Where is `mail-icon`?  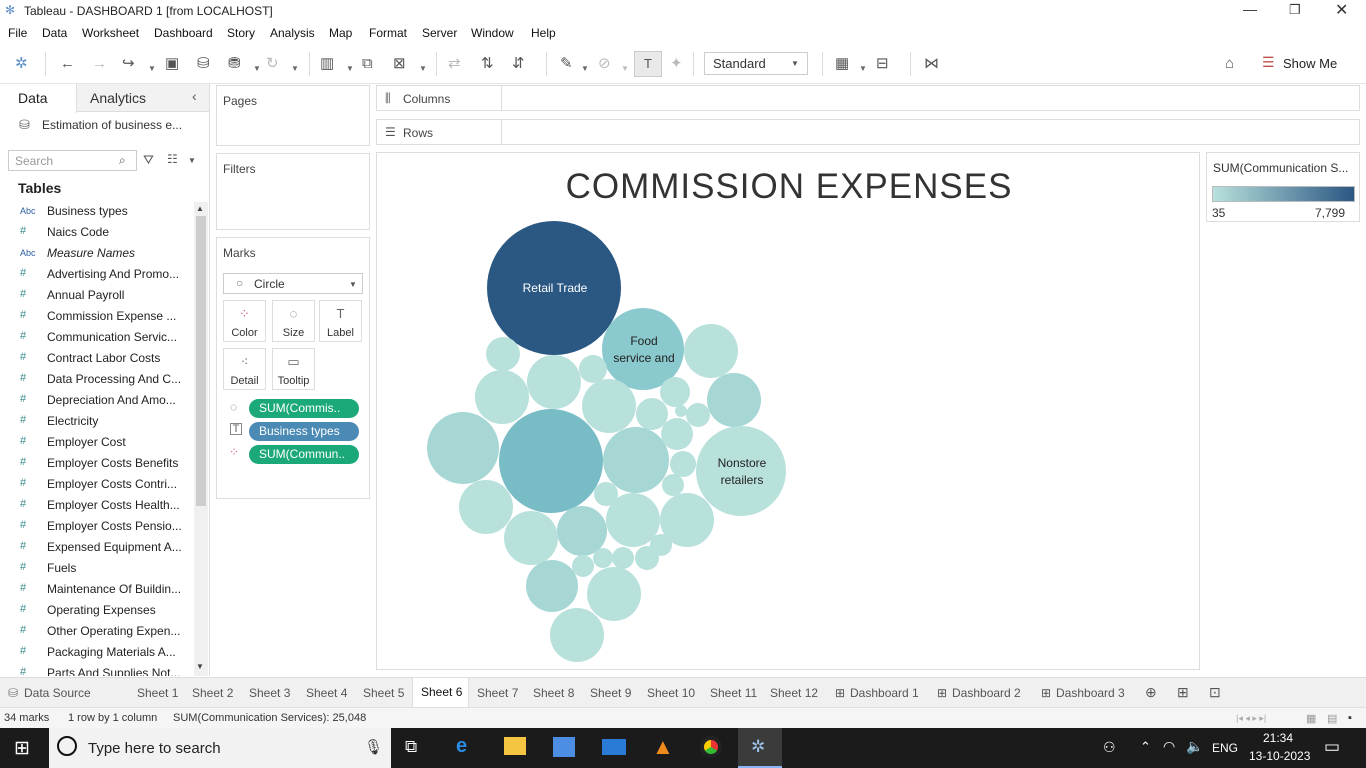 mail-icon is located at coordinates (614, 747).